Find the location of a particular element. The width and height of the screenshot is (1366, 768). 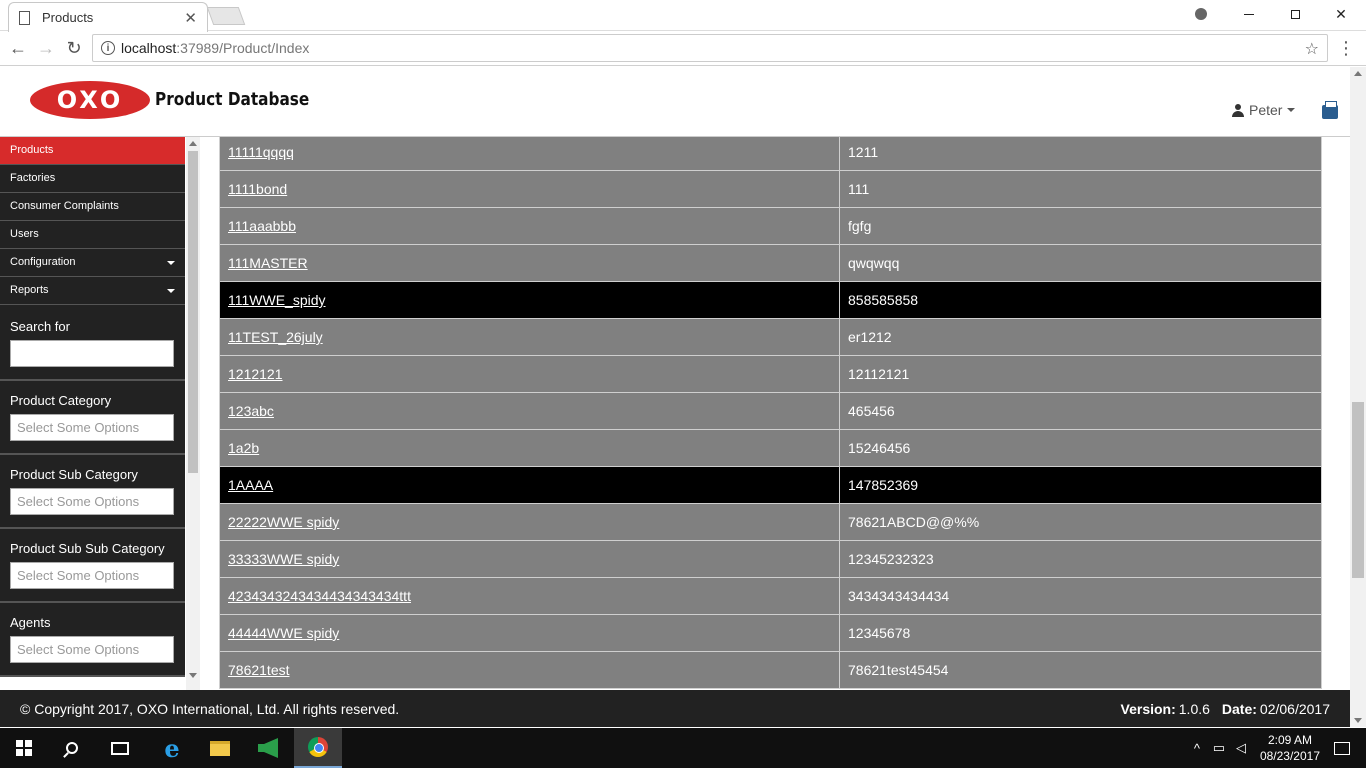

new-tab-button is located at coordinates (226, 16).